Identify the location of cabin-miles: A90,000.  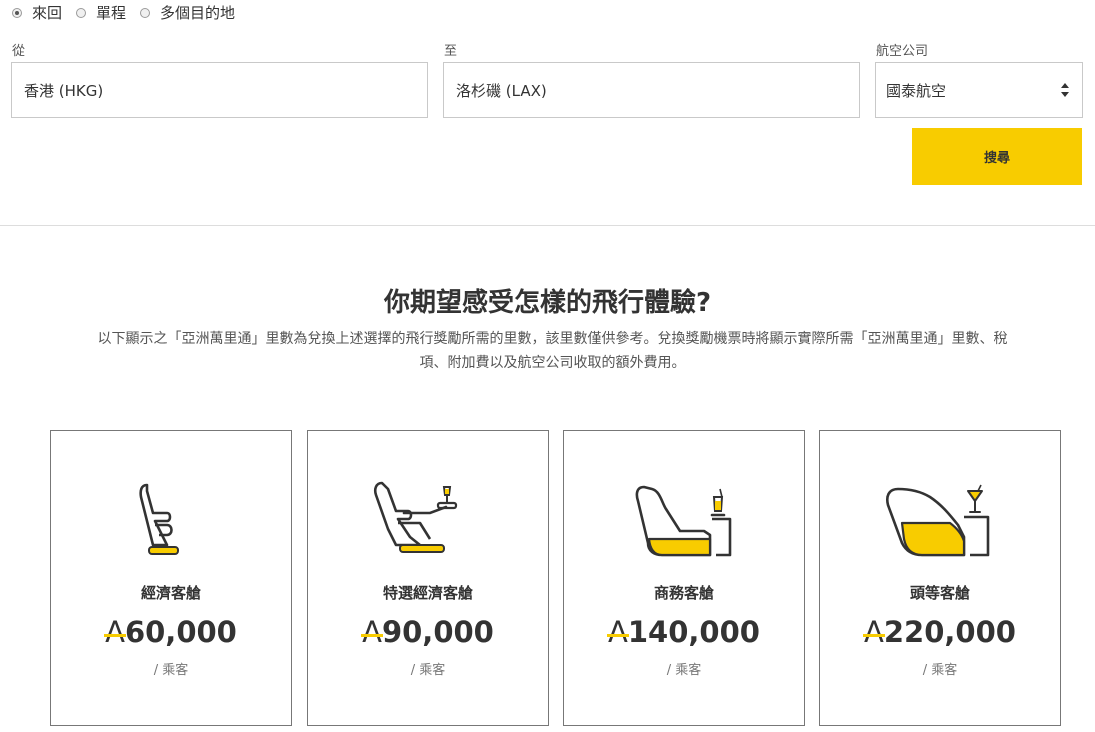
(428, 632).